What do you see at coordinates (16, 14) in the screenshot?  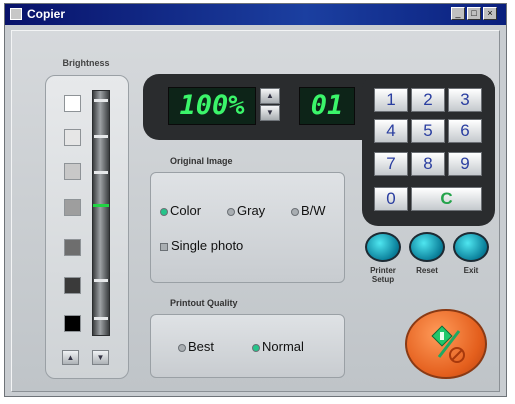 I see `app-icon` at bounding box center [16, 14].